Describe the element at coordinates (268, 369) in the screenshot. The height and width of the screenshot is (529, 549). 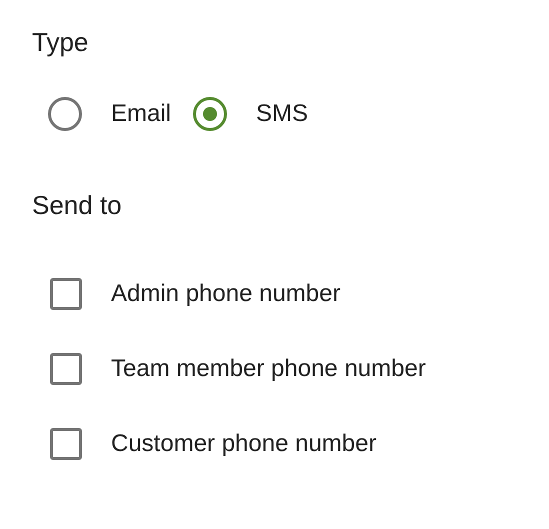
I see `option-label: Team member phone number` at that location.